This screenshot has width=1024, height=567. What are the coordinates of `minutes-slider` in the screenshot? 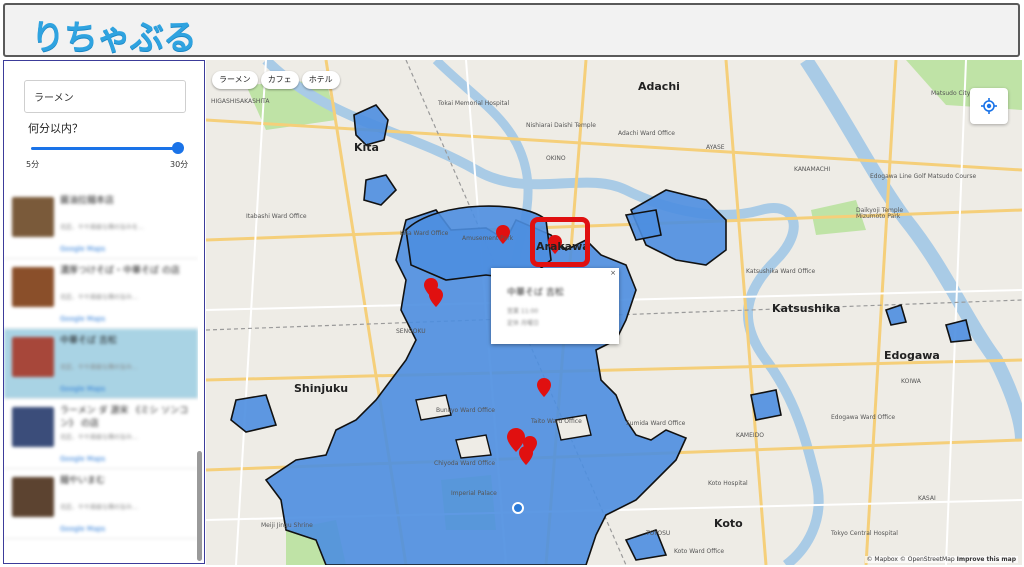 It's located at (107, 148).